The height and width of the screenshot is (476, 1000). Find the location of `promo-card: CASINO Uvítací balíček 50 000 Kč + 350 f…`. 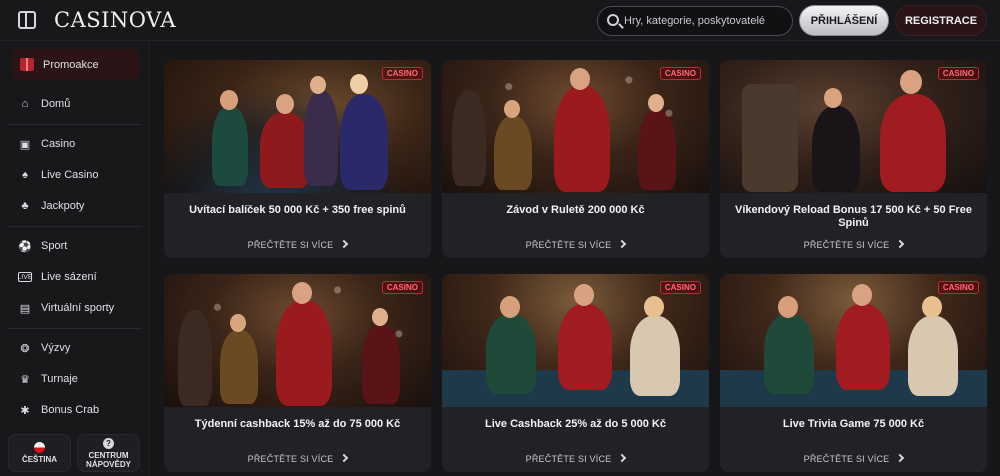

promo-card: CASINO Uvítací balíček 50 000 Kč + 350 f… is located at coordinates (297, 159).